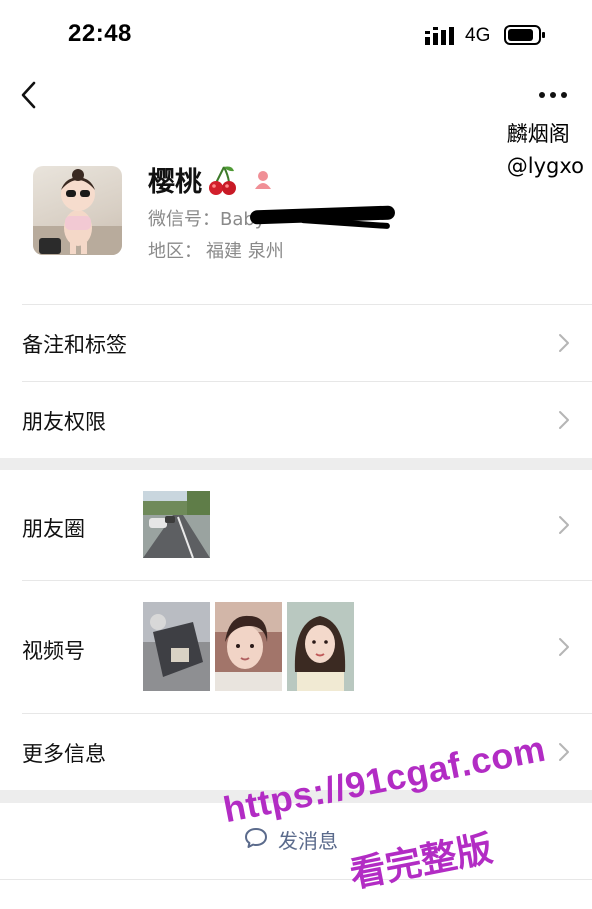  What do you see at coordinates (296, 464) in the screenshot?
I see `section-gap` at bounding box center [296, 464].